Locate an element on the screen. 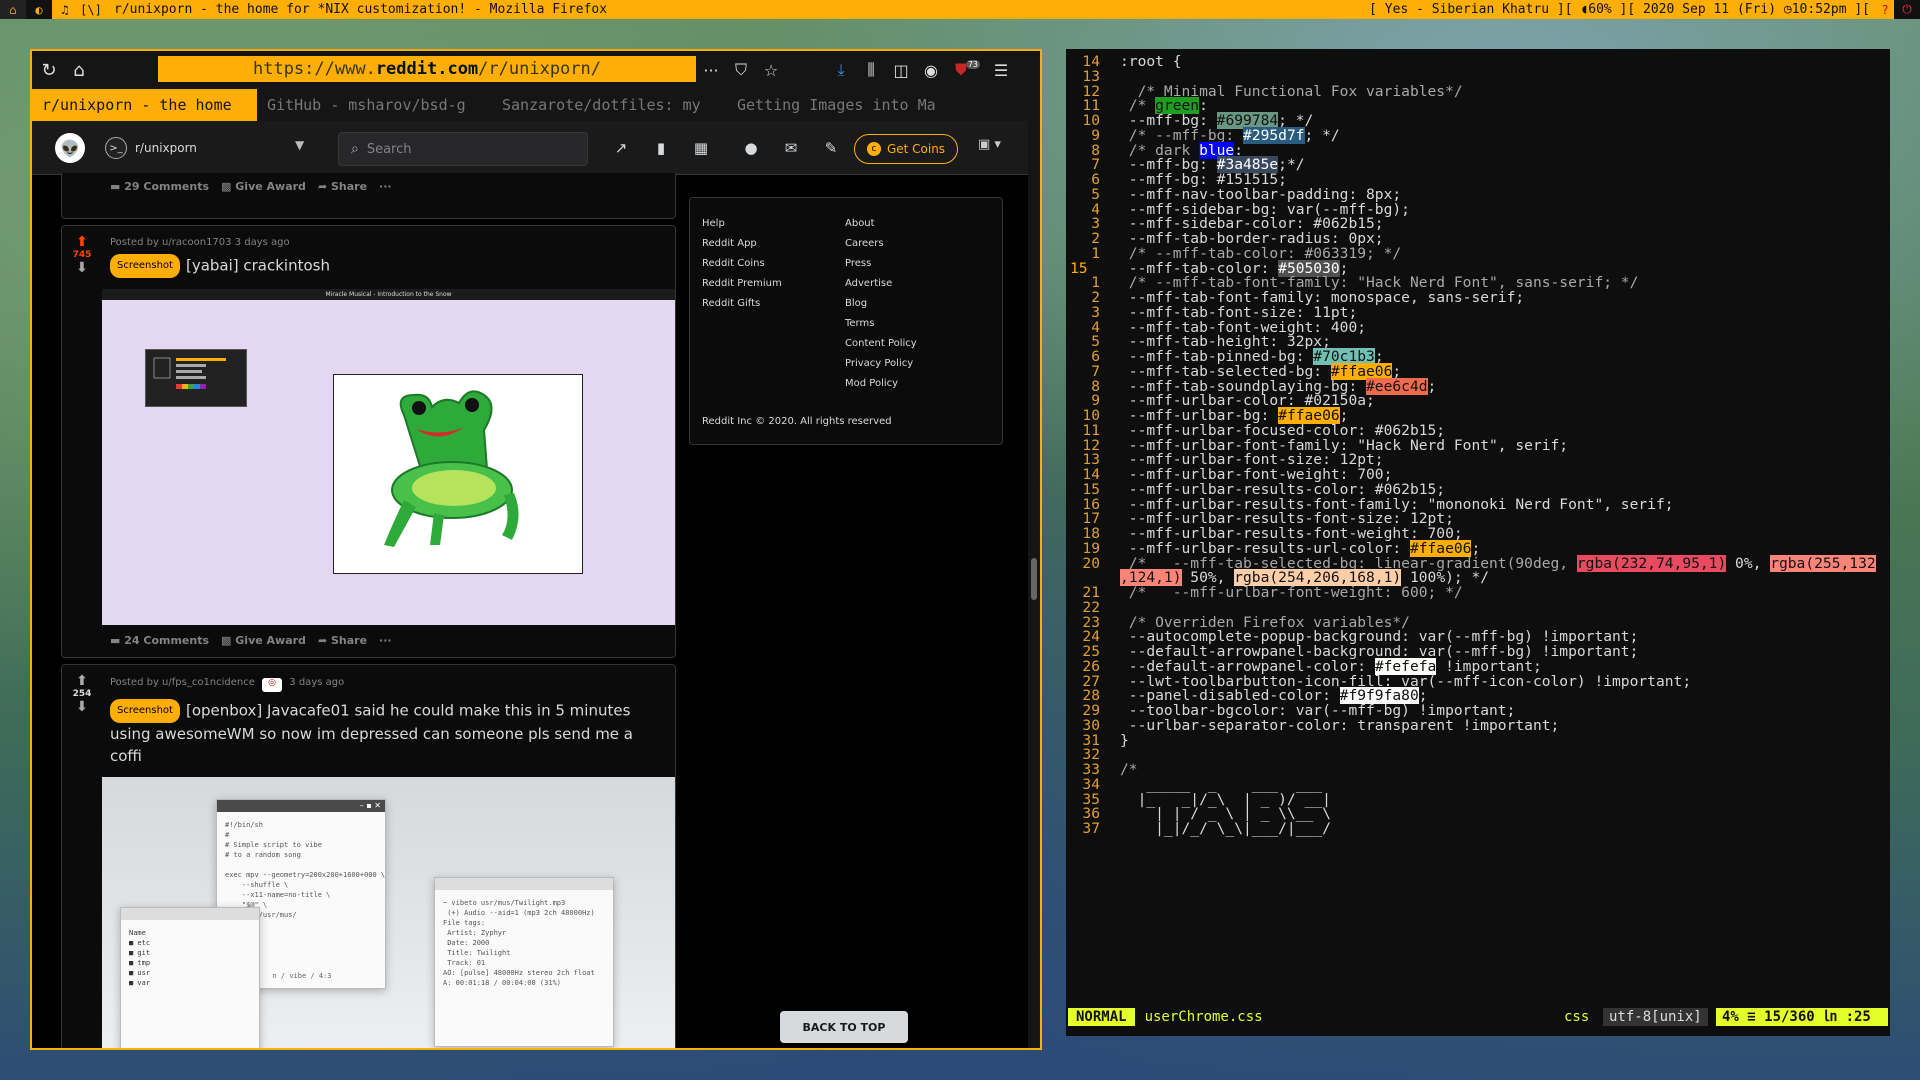  tab-dotfiles: Sanzarote/dotfiles: my is located at coordinates (609, 105).